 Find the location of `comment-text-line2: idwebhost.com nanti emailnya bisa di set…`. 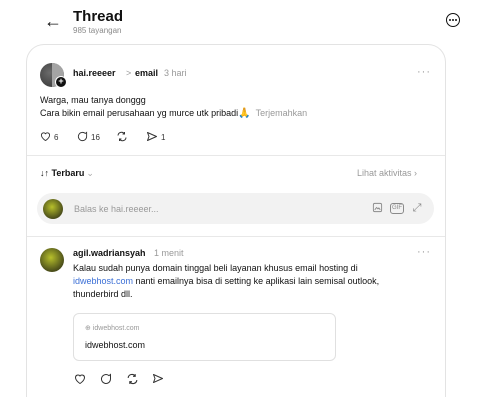

comment-text-line2: idwebhost.com nanti emailnya bisa di set… is located at coordinates (226, 281).